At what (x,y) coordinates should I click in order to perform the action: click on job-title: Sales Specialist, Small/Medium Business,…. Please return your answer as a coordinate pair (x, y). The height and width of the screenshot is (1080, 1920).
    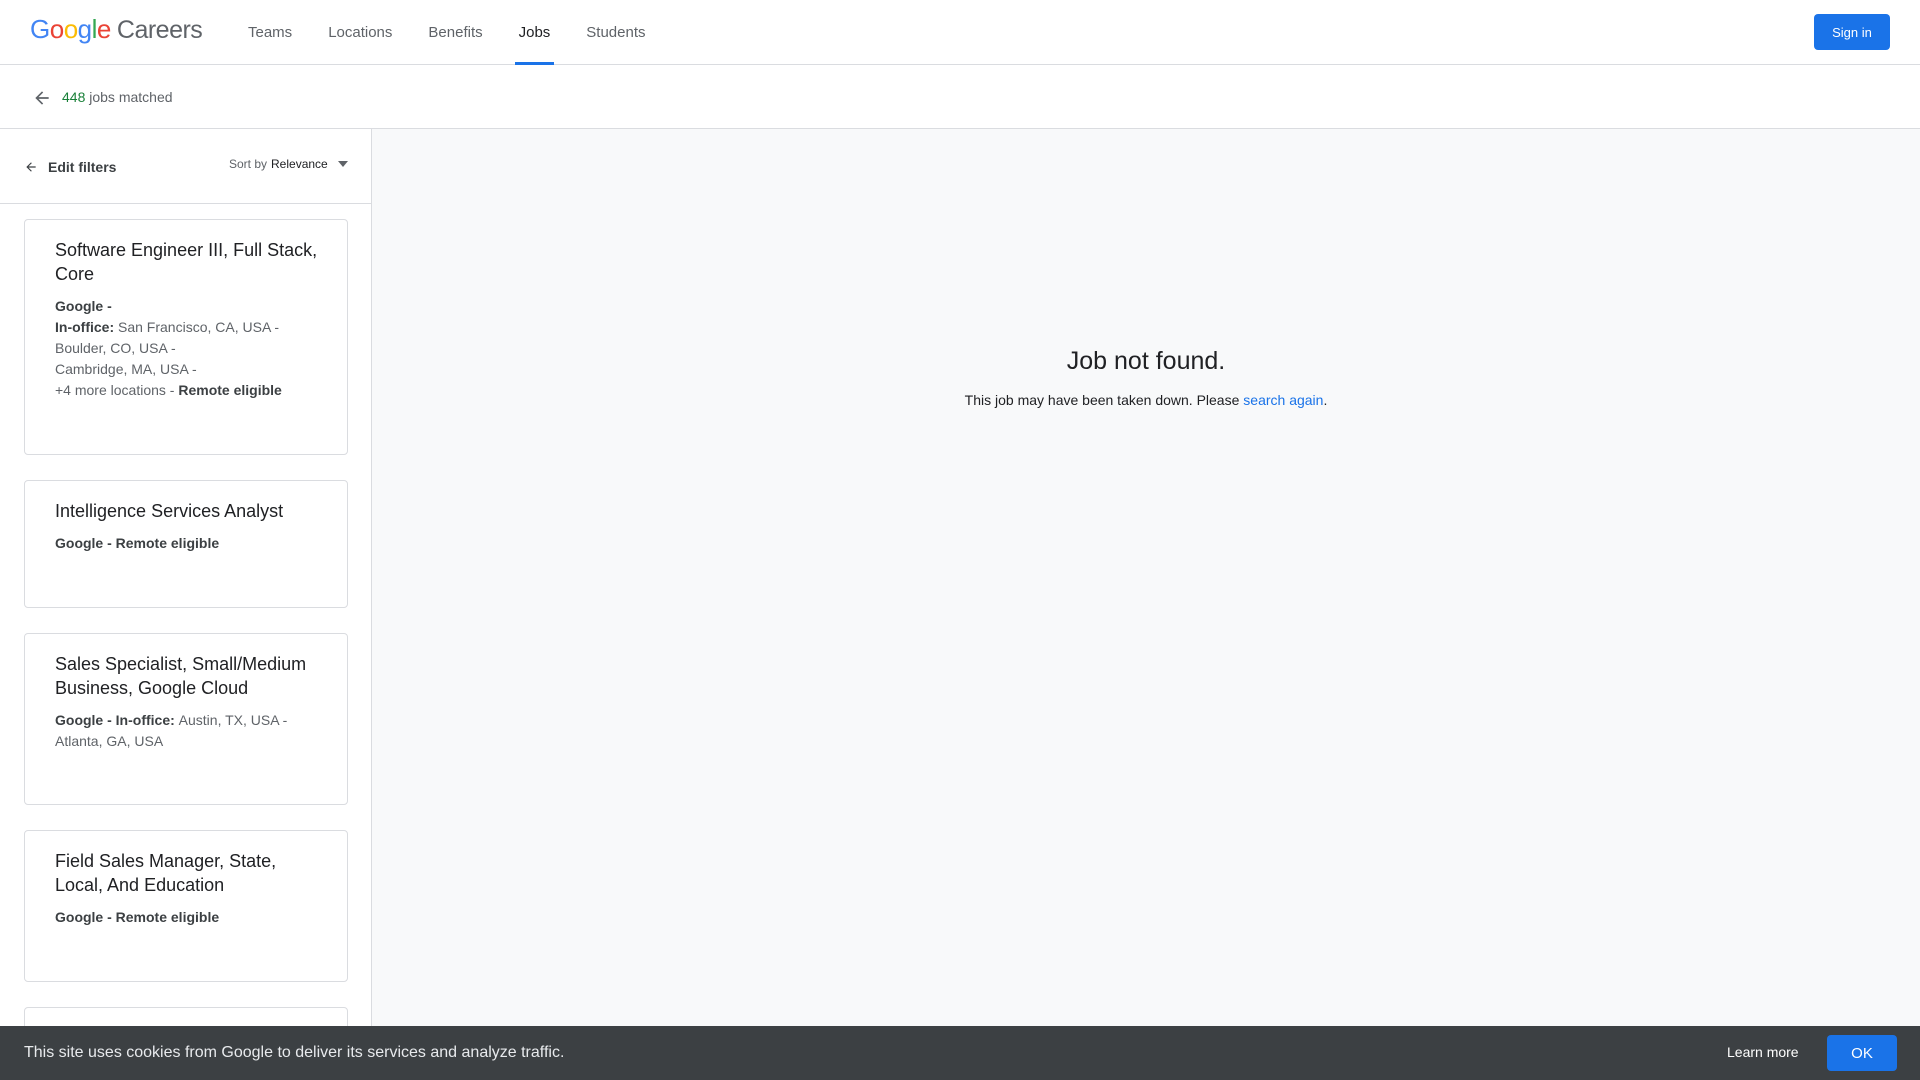
    Looking at the image, I should click on (191, 676).